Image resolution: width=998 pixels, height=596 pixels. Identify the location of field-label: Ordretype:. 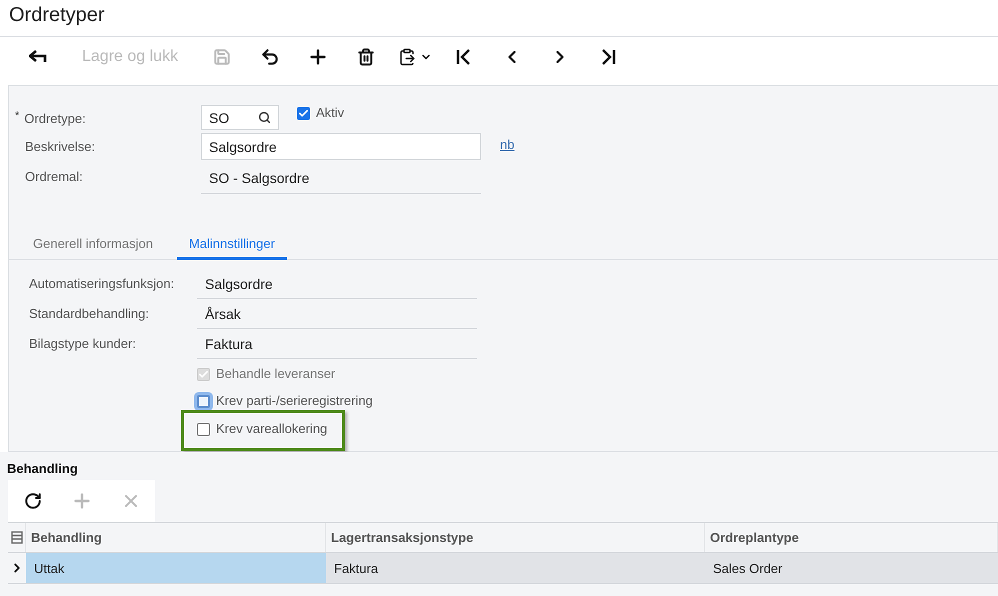
(55, 118).